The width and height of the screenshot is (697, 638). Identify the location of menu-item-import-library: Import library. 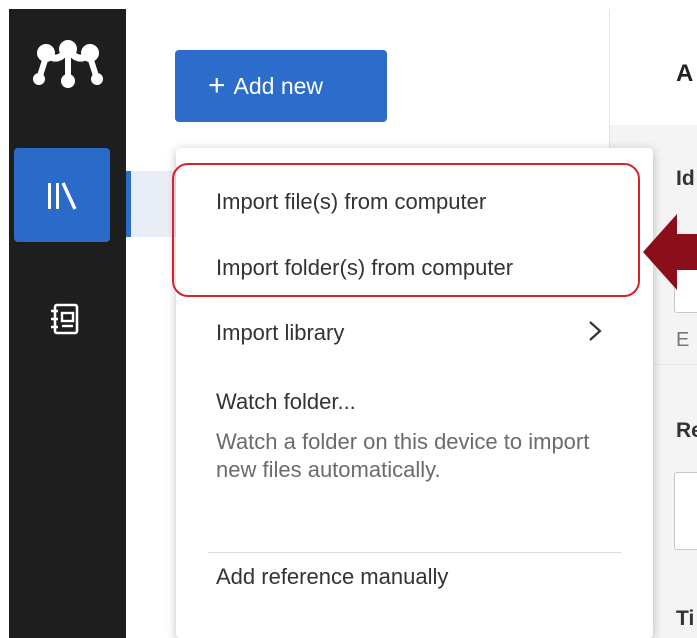
(280, 333).